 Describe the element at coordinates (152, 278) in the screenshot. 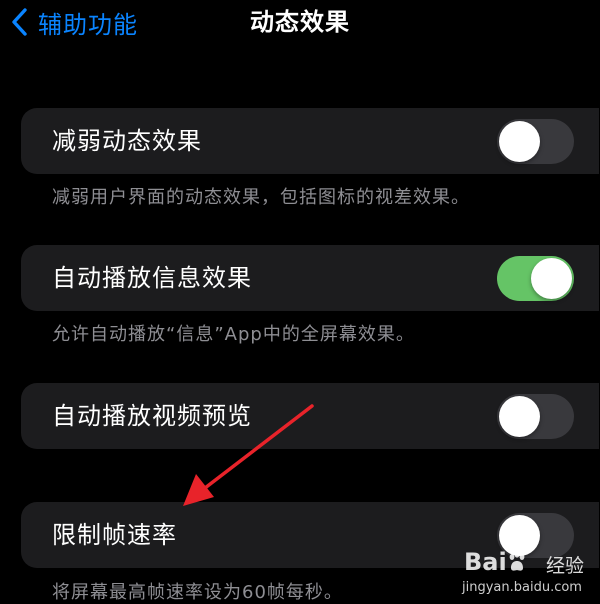

I see `setting-label-auto-play-message-effects: 自动播放信息效果` at that location.